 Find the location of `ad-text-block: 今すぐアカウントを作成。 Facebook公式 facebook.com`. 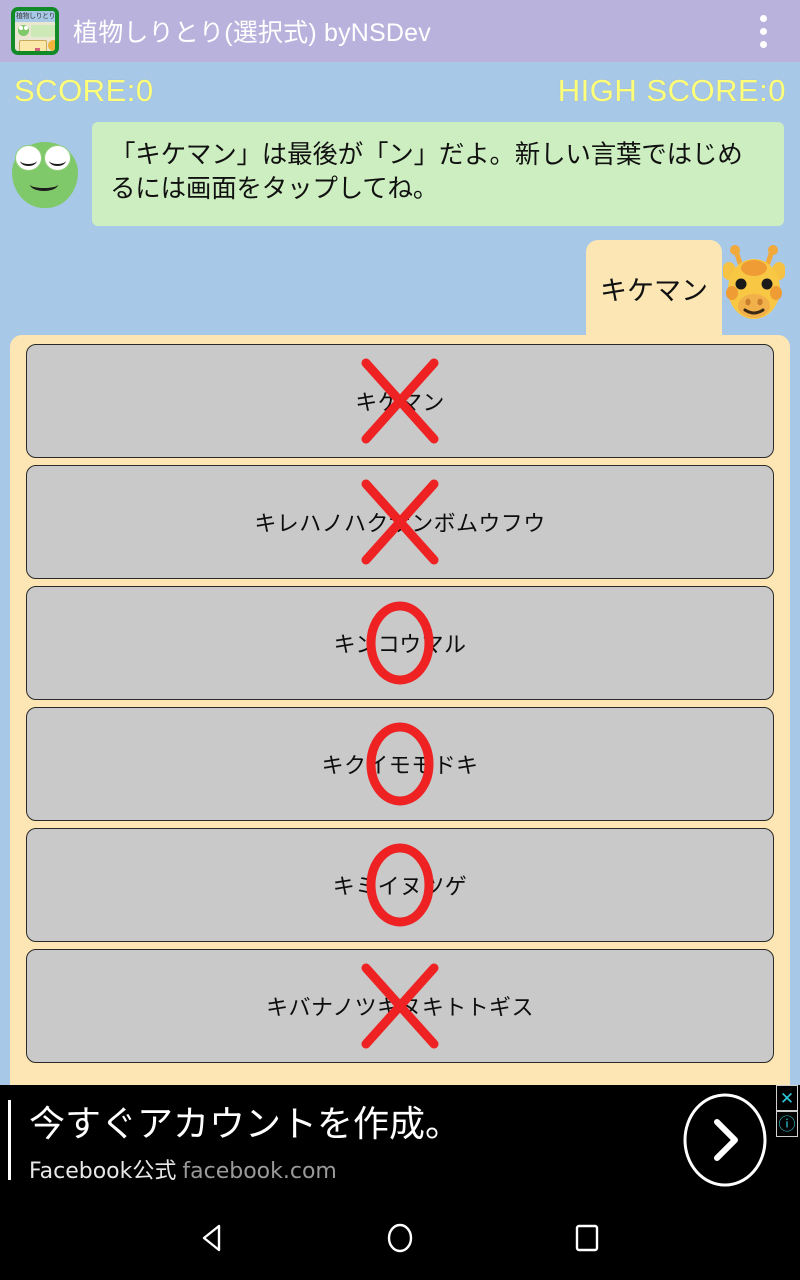

ad-text-block: 今すぐアカウントを作成。 Facebook公式 facebook.com is located at coordinates (349, 1140).